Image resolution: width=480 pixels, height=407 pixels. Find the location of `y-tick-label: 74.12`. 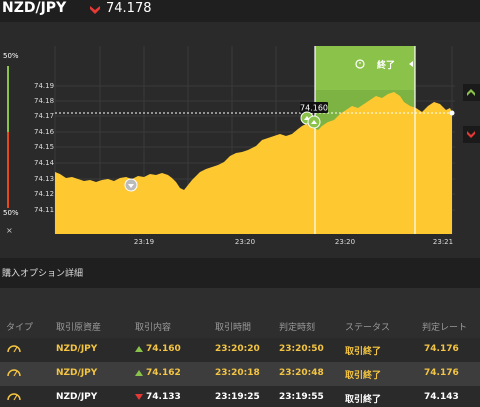

y-tick-label: 74.12 is located at coordinates (44, 194).